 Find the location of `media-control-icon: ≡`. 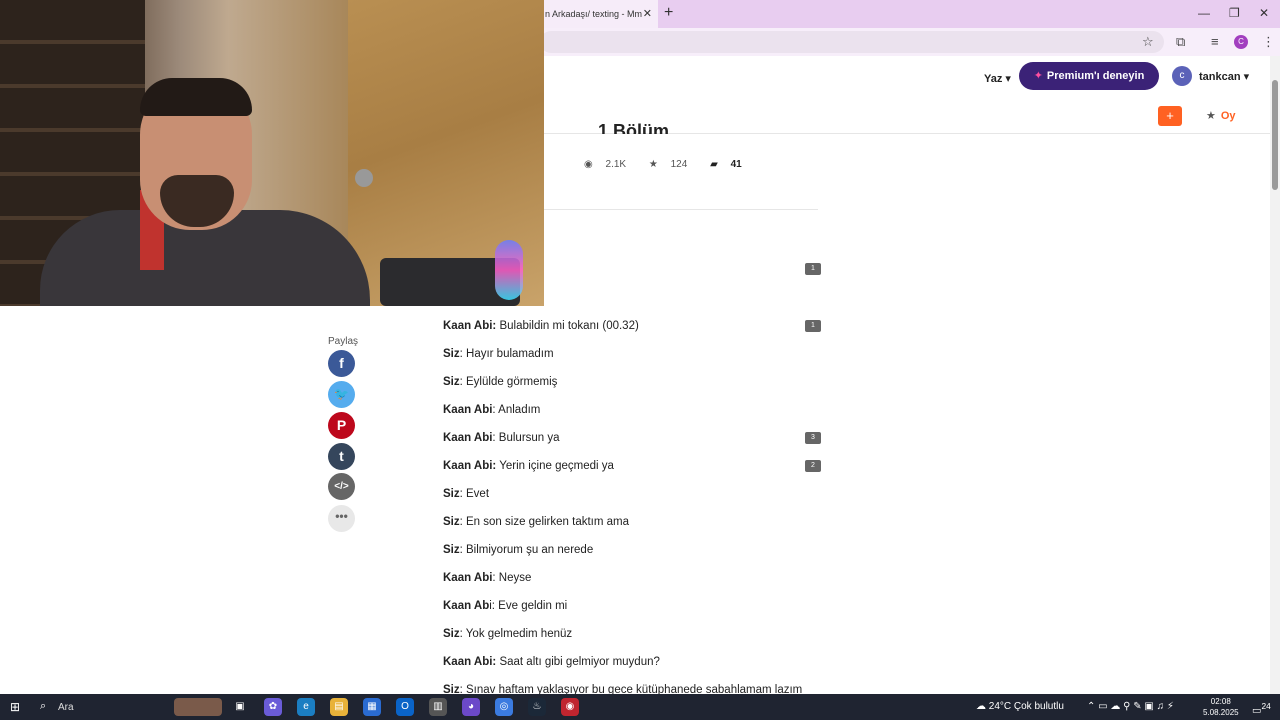

media-control-icon: ≡ is located at coordinates (1215, 41).